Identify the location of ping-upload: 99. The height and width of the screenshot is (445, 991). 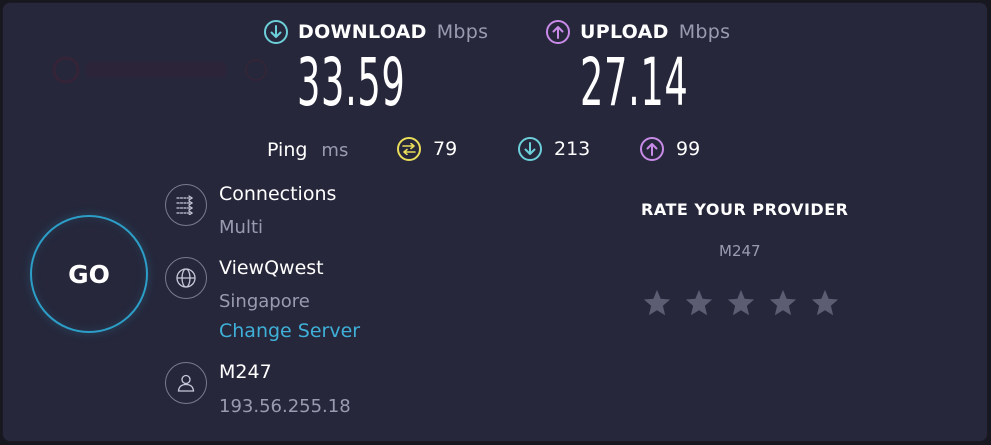
(670, 149).